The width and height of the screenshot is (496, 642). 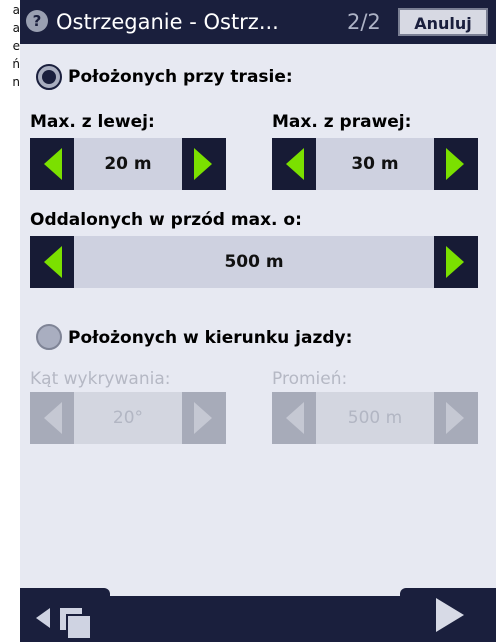 I want to click on ahead-value: 500 m, so click(x=254, y=262).